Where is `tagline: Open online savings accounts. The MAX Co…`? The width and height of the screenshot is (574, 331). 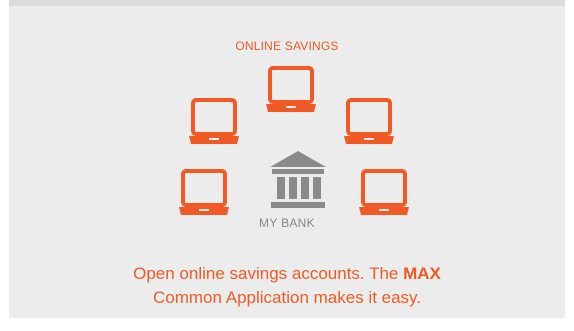
tagline: Open online savings accounts. The MAX Co… is located at coordinates (287, 286).